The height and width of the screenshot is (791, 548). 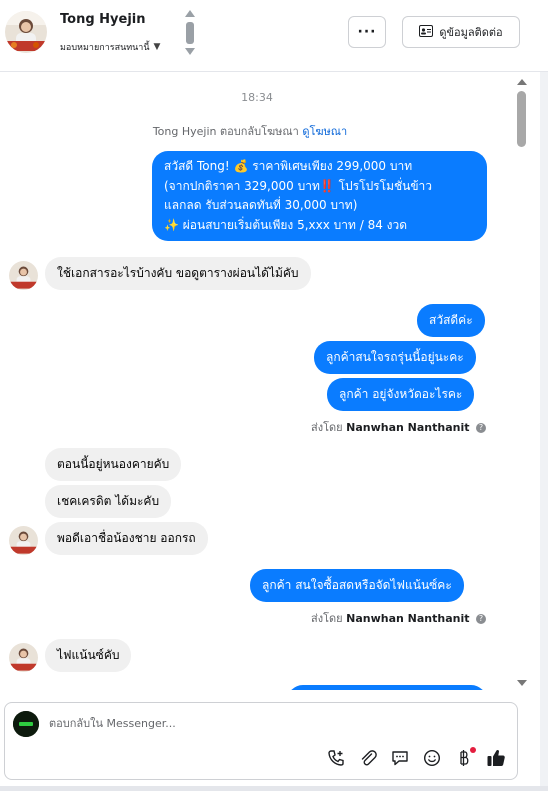 I want to click on timestamp: 18:34, so click(x=257, y=97).